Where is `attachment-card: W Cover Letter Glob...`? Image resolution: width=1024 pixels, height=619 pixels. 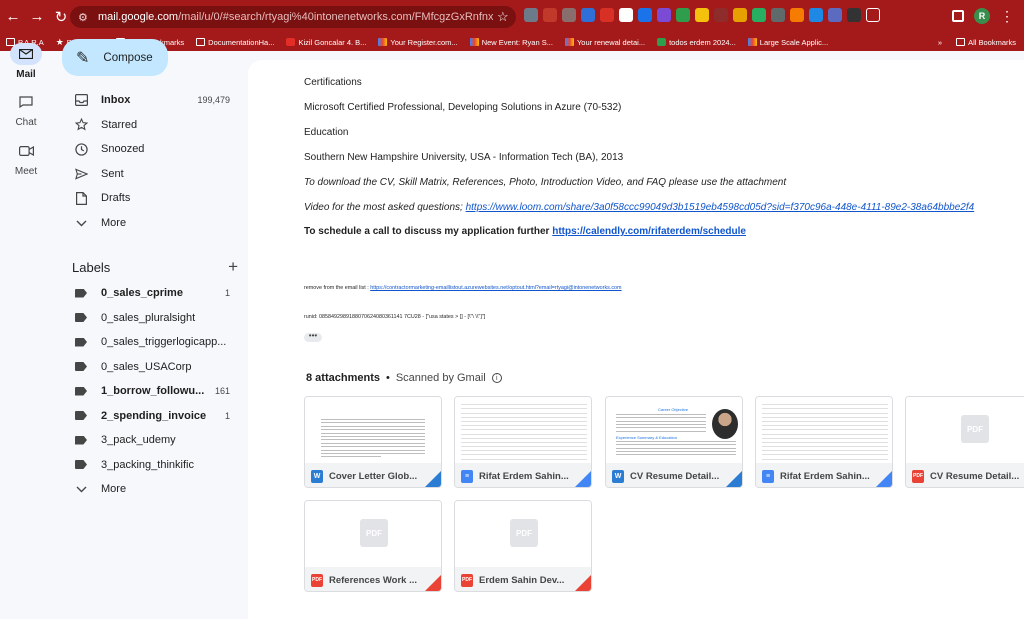
attachment-card: W Cover Letter Glob... is located at coordinates (373, 442).